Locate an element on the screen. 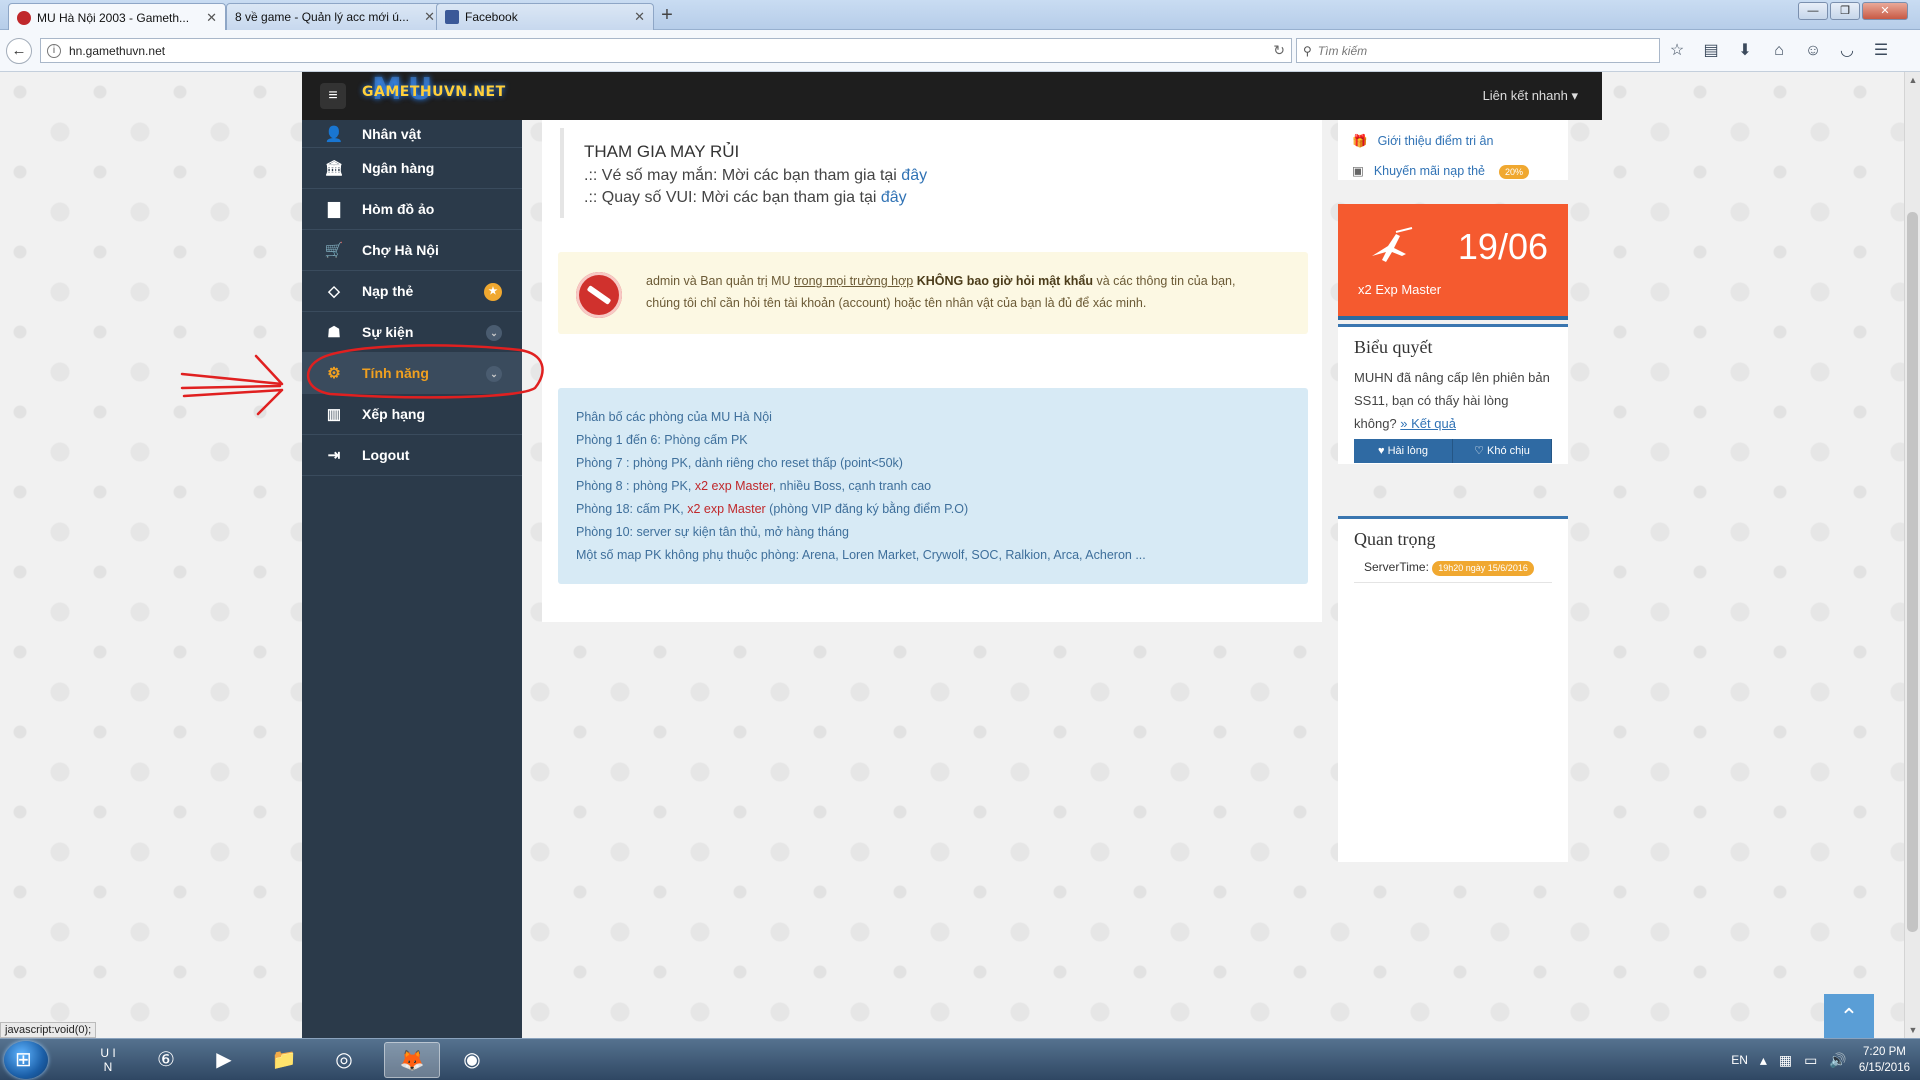  sidebar-item-label: Tính năng is located at coordinates (395, 373).